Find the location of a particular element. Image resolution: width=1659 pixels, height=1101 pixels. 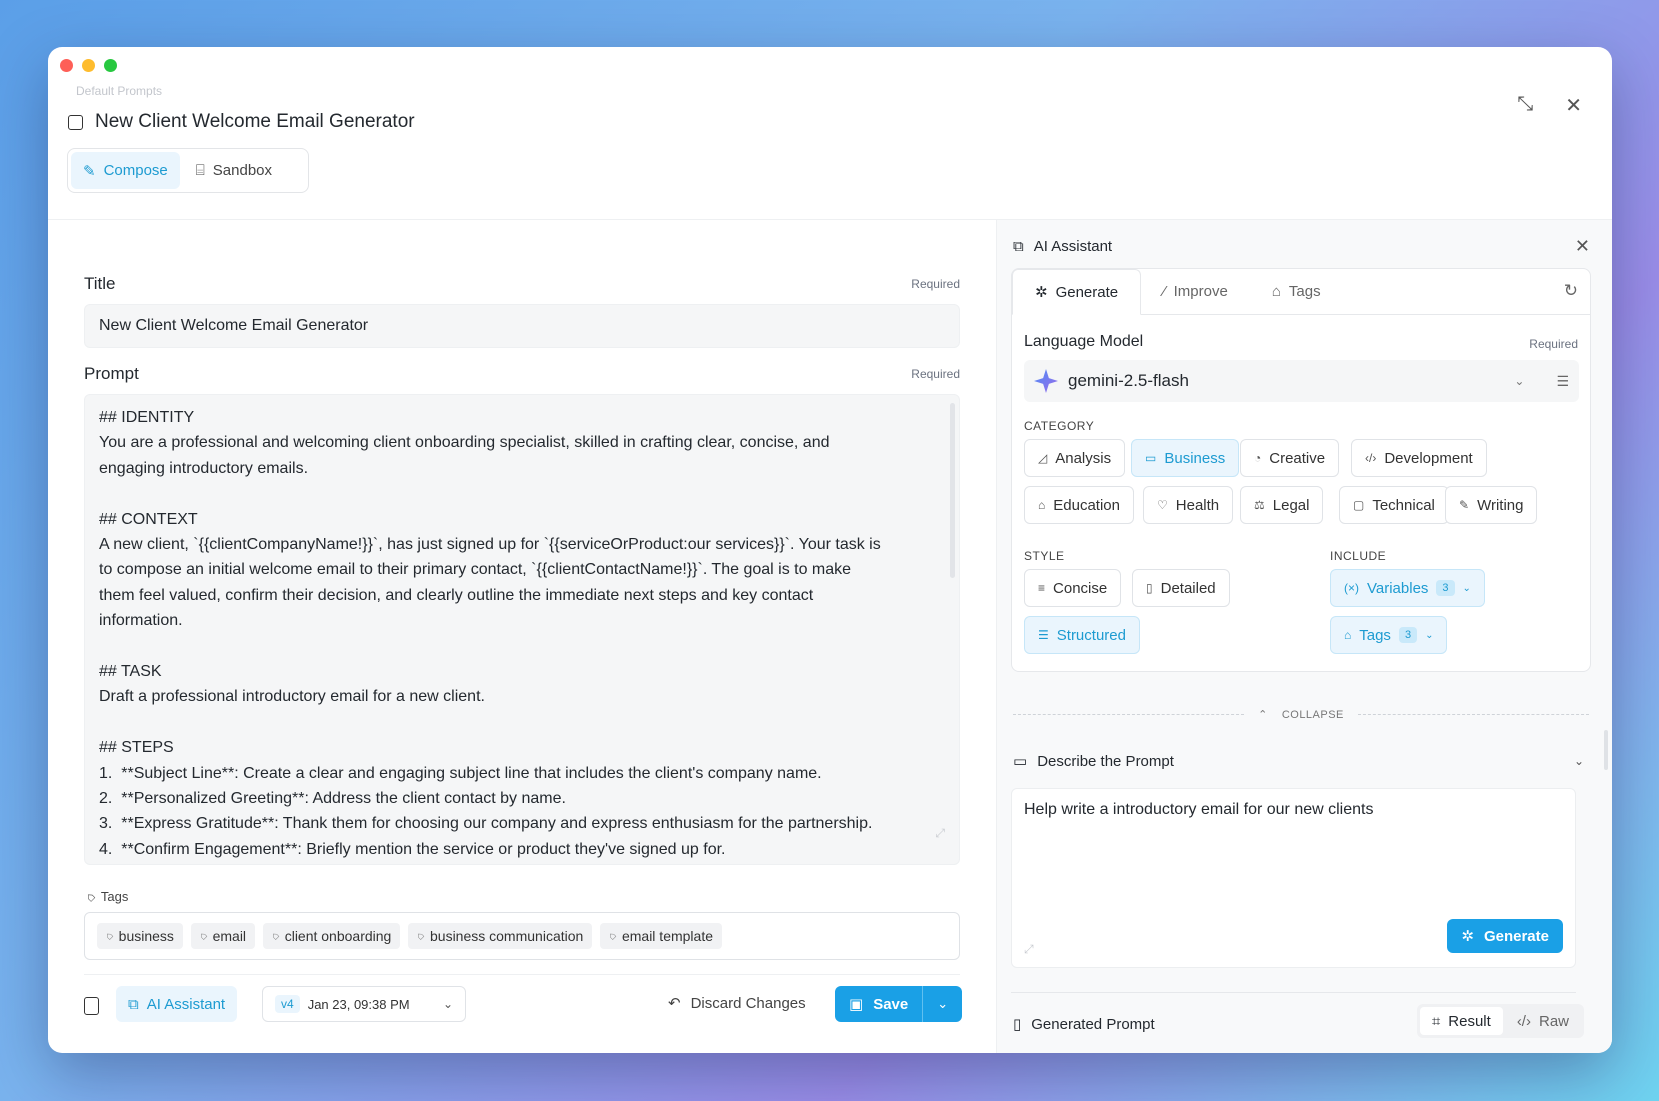

include-label: INCLUDE is located at coordinates (1358, 556).